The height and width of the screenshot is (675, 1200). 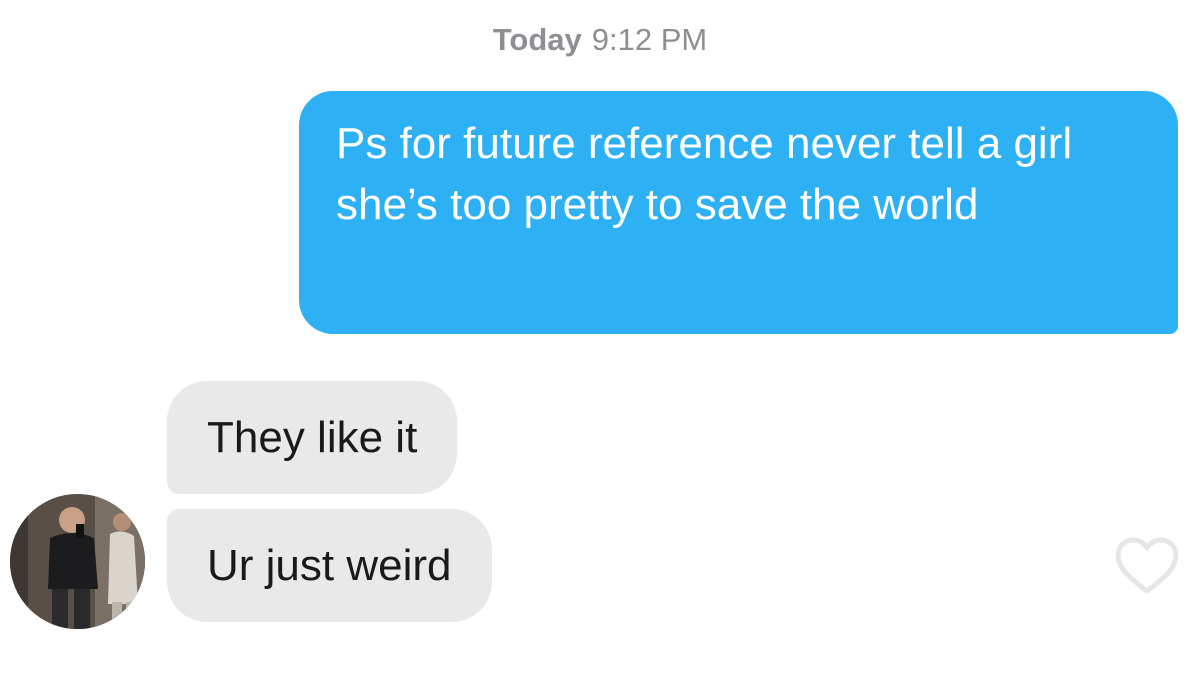 I want to click on incoming-message-bubble: Ur just weird, so click(x=329, y=565).